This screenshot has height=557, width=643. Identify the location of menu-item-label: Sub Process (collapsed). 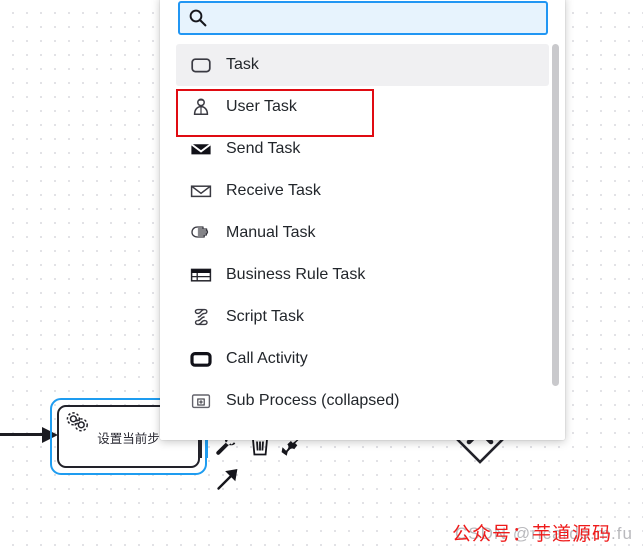
(313, 400).